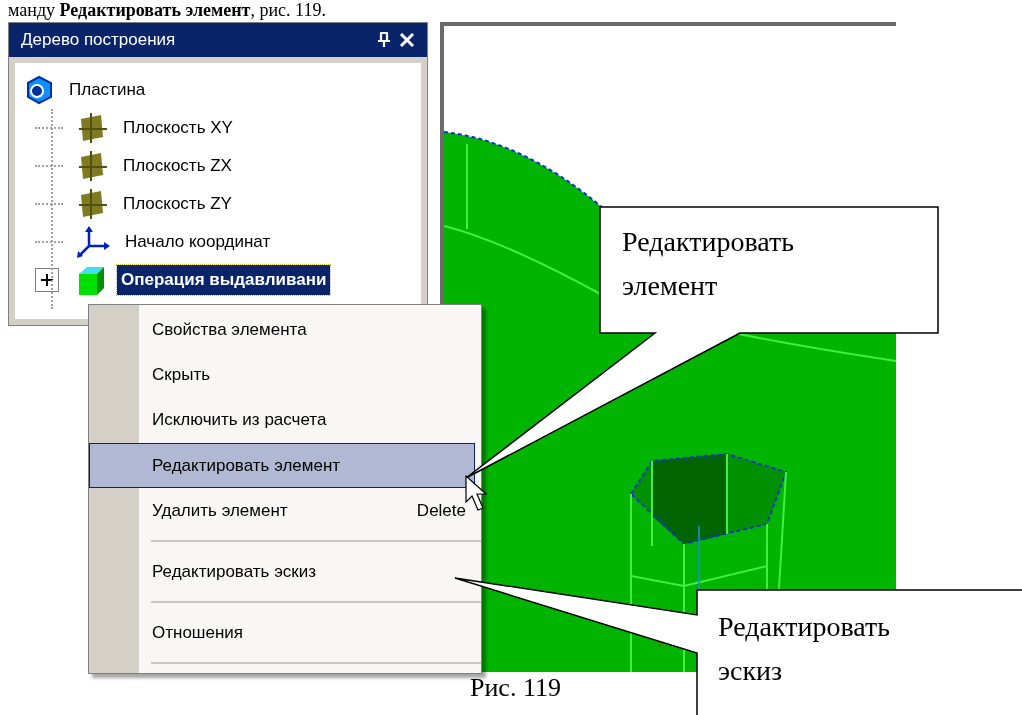 The width and height of the screenshot is (1022, 715). What do you see at coordinates (224, 280) in the screenshot?
I see `tree-item: Операция выдавливани` at bounding box center [224, 280].